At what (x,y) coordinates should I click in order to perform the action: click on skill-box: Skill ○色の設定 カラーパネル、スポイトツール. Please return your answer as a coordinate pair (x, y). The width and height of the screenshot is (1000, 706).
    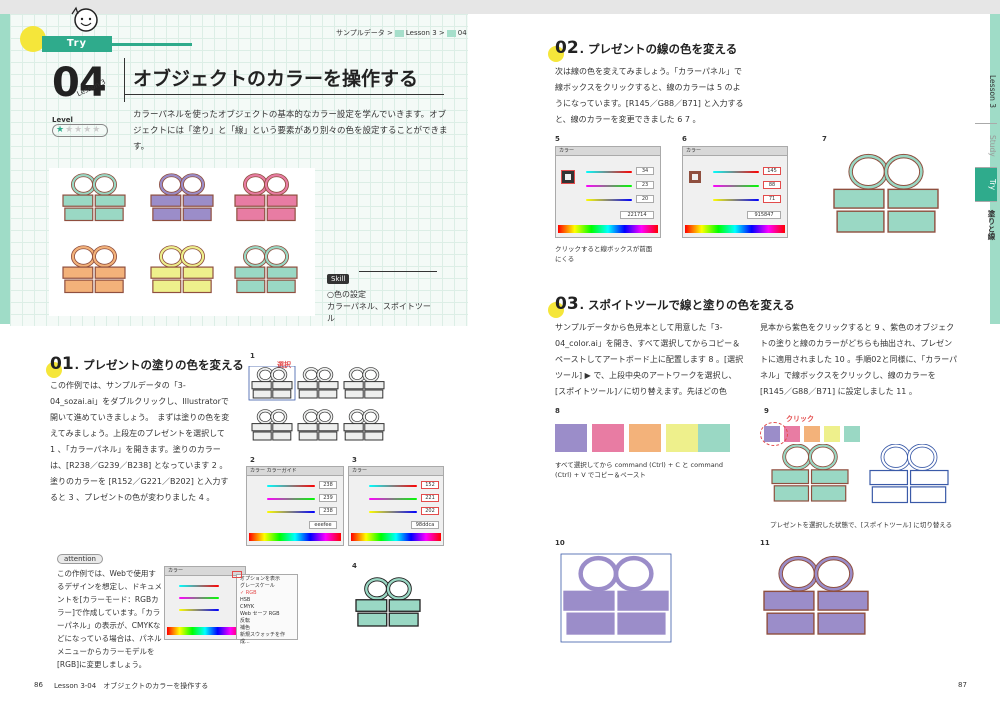
    Looking at the image, I should click on (382, 295).